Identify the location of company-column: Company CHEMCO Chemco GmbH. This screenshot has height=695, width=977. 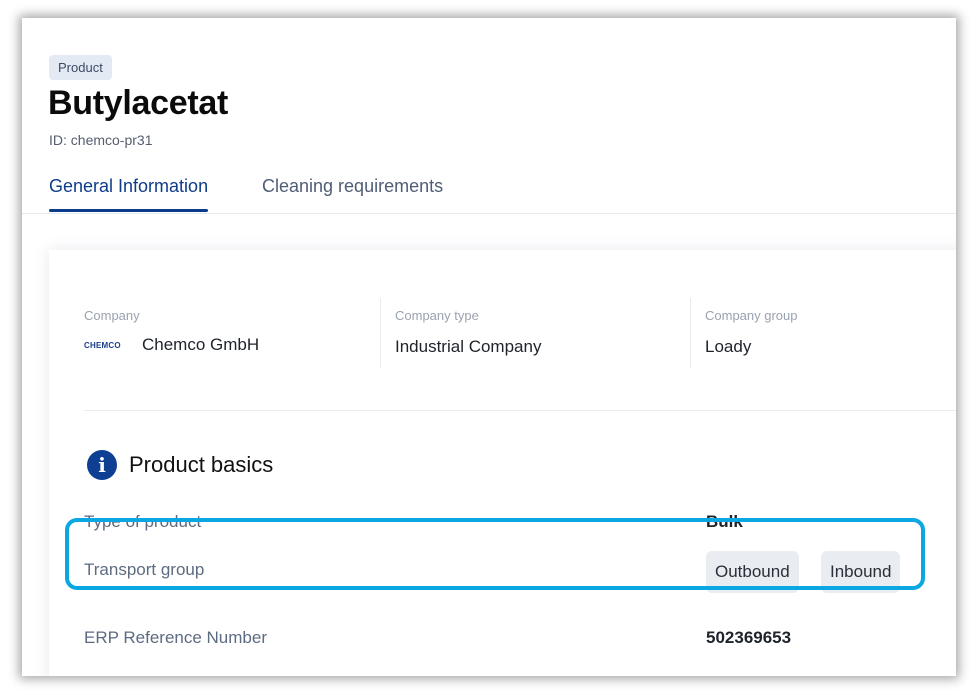
(234, 333).